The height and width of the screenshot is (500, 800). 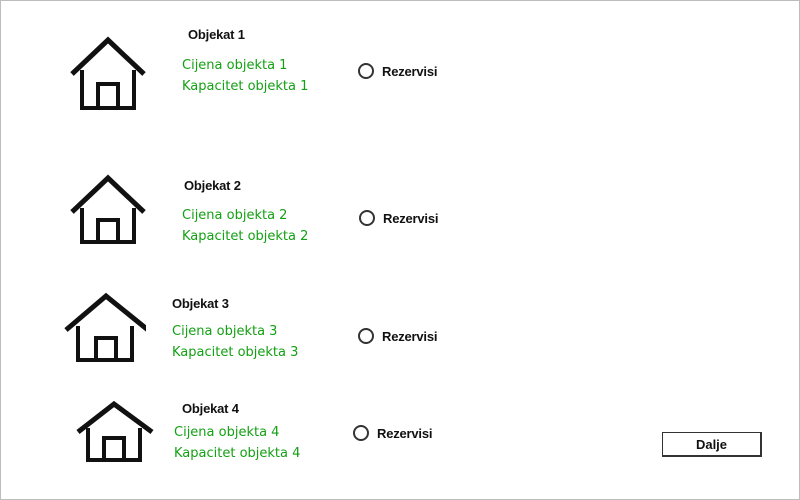 I want to click on object-capacity: Kapacitet objekta 4, so click(x=237, y=453).